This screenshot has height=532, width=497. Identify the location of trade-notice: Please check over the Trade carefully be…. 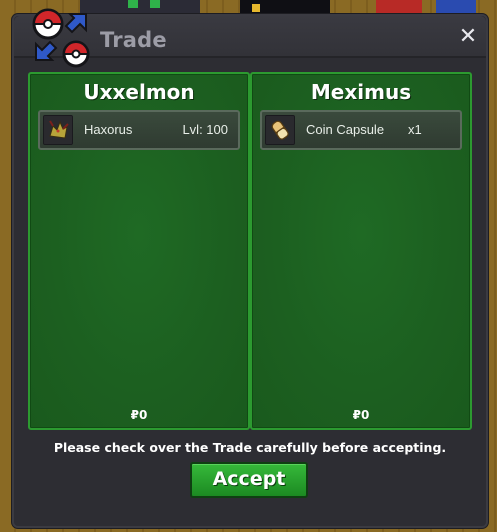
(250, 447).